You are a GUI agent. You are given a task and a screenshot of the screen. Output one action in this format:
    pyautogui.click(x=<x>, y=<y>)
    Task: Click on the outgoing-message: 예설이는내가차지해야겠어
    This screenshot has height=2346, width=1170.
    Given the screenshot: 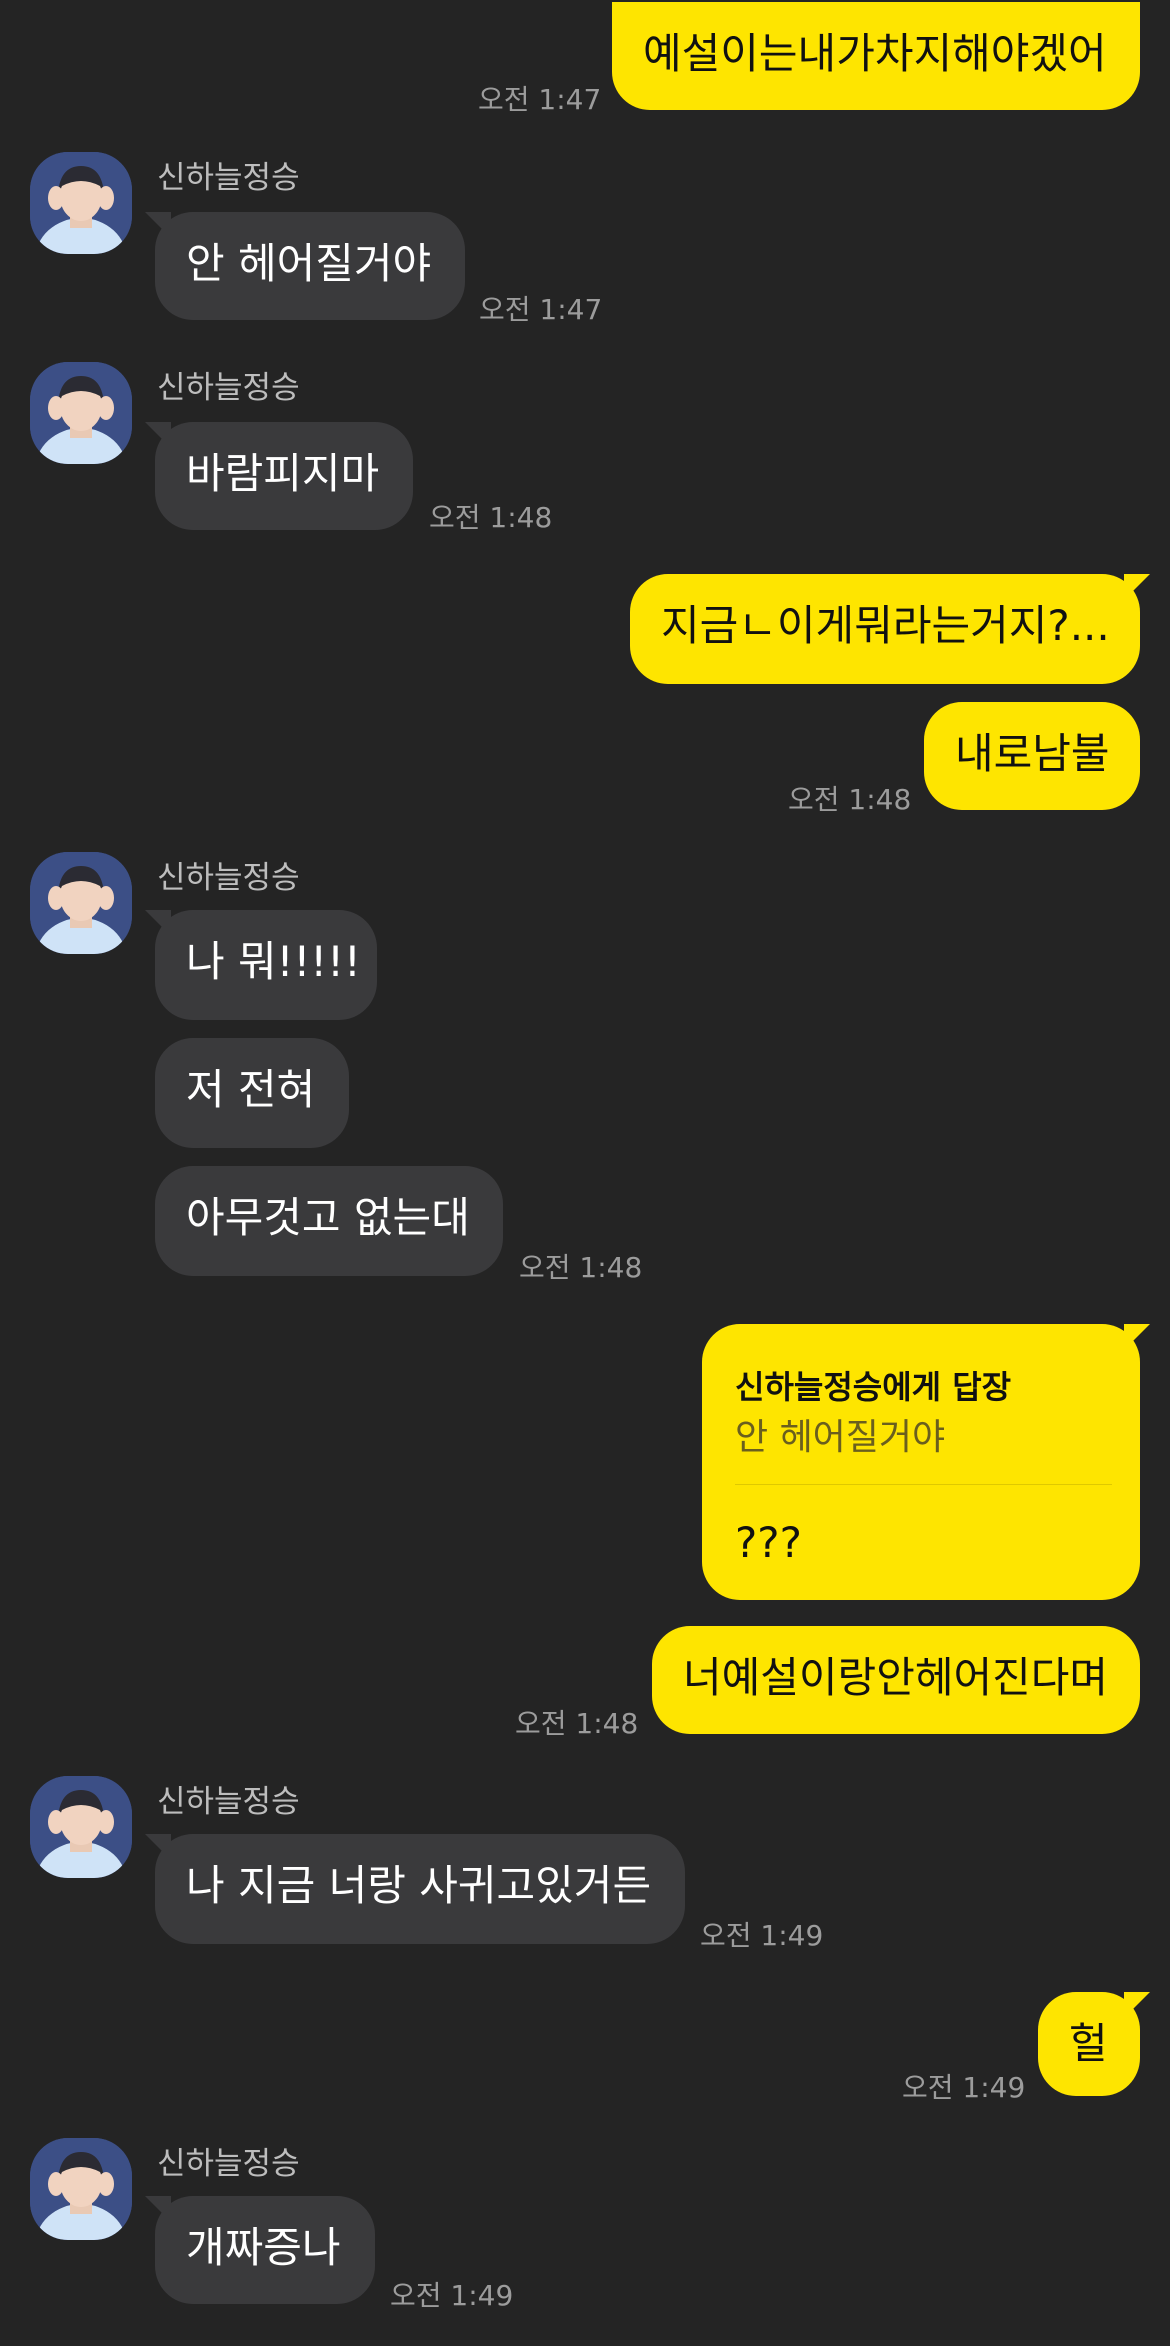 What is the action you would take?
    pyautogui.click(x=876, y=56)
    